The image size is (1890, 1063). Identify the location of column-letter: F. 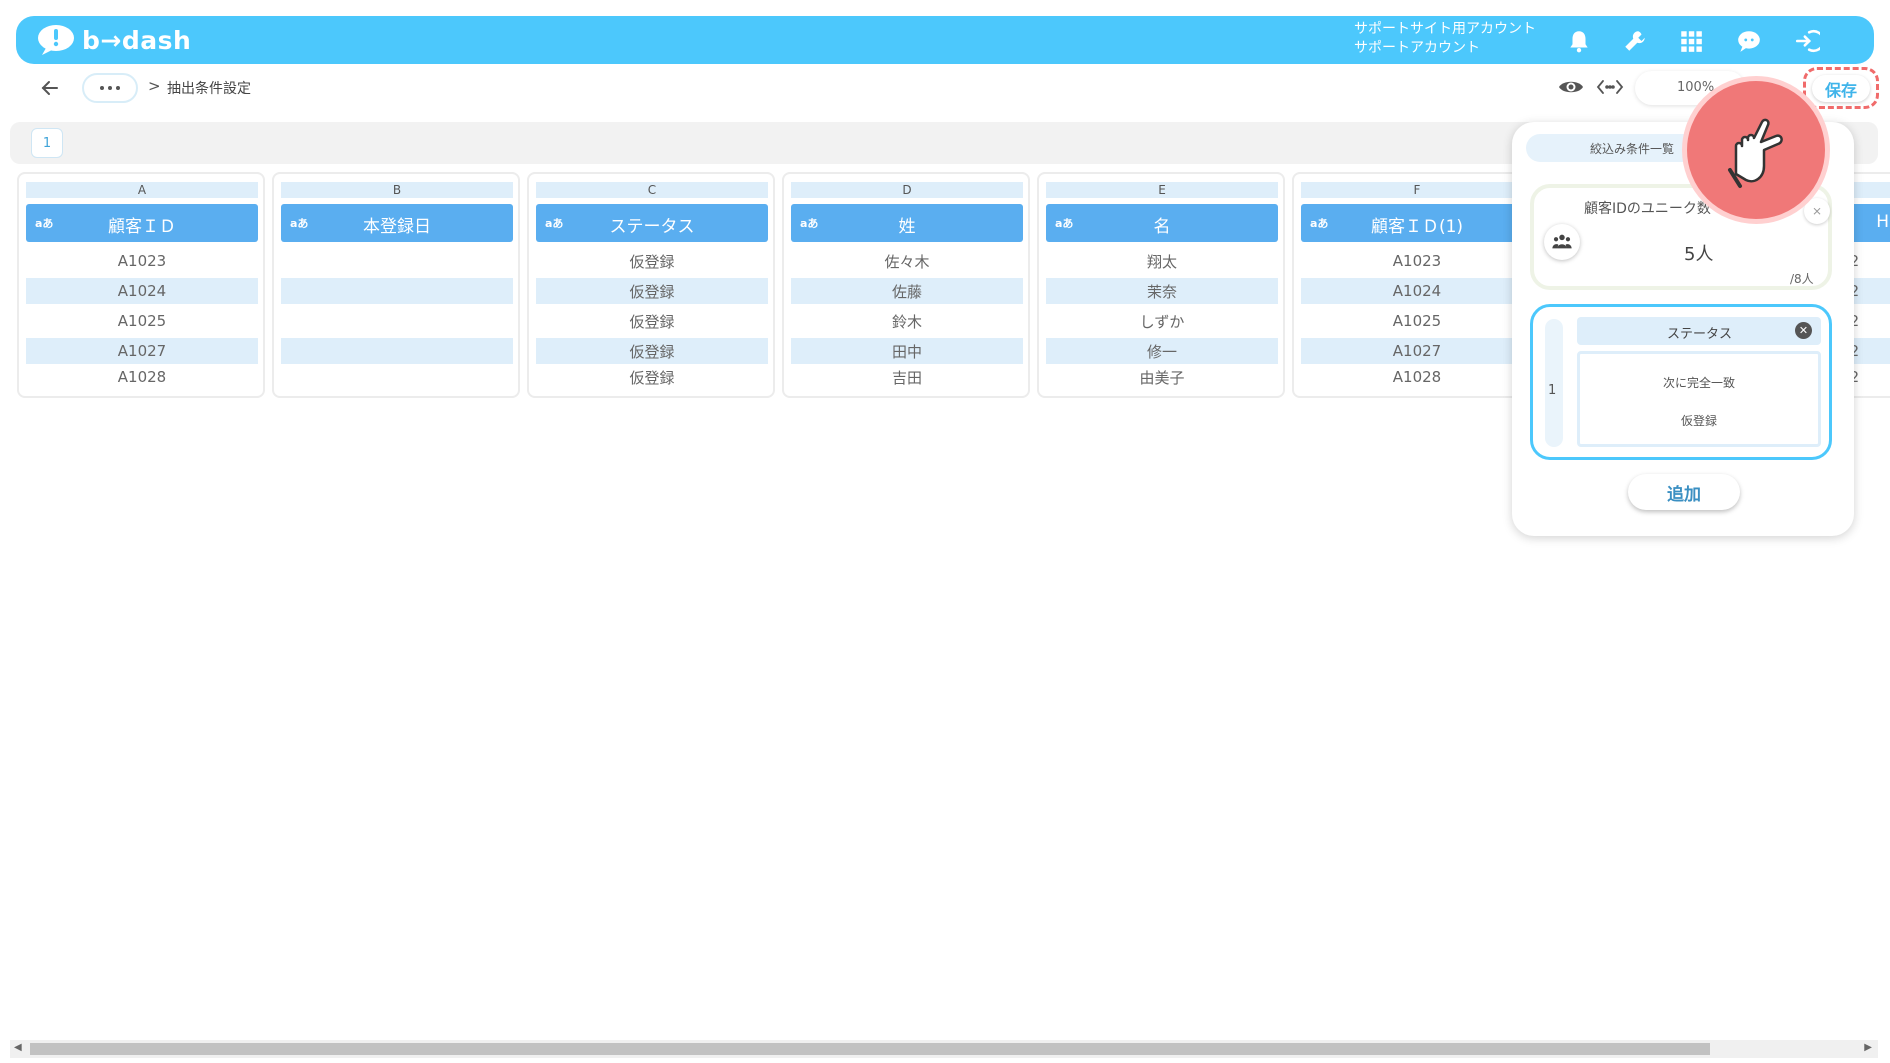
(1417, 190).